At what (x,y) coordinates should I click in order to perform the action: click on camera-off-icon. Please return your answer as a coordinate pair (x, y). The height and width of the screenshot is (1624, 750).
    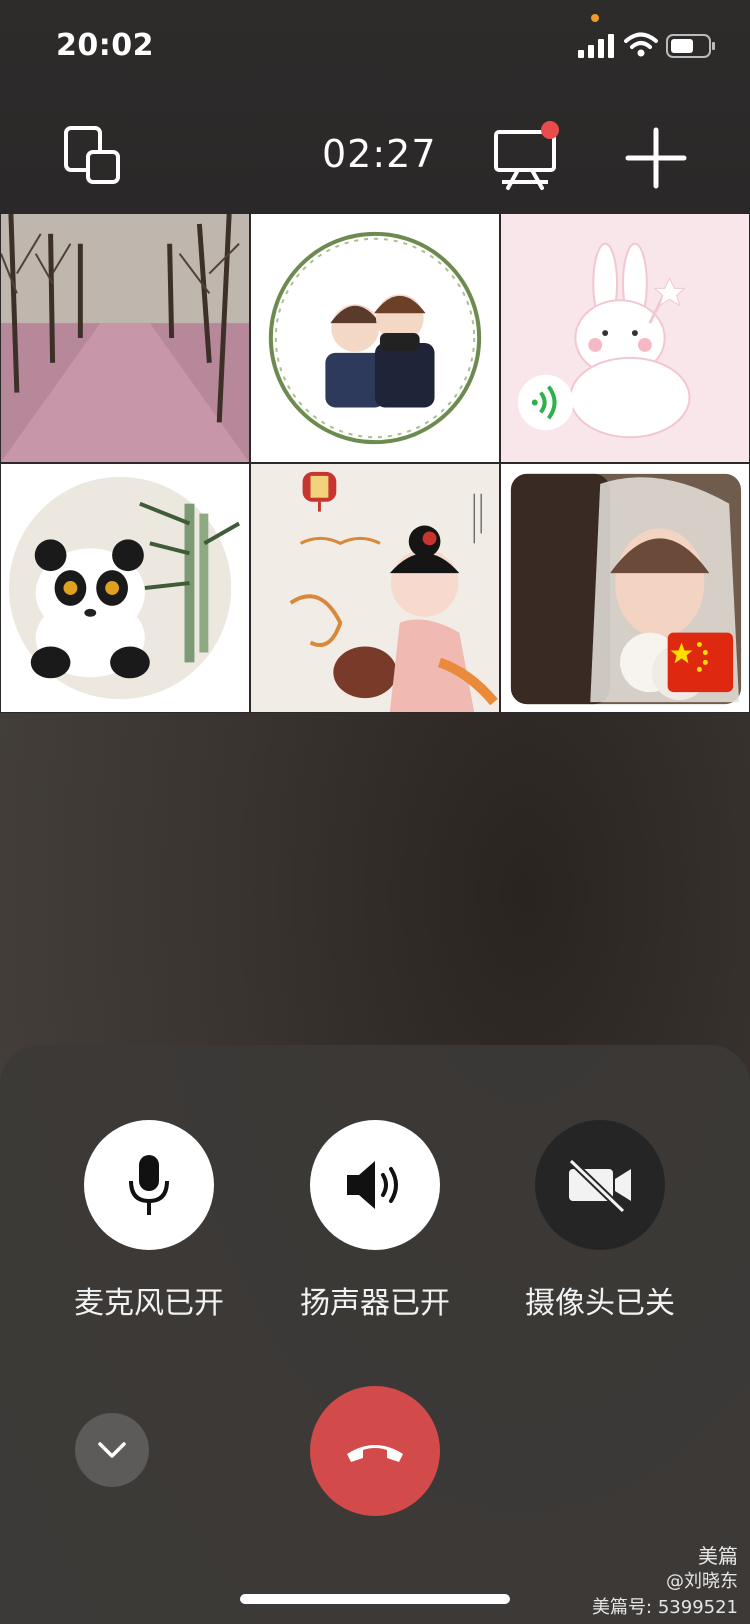
    Looking at the image, I should click on (599, 1185).